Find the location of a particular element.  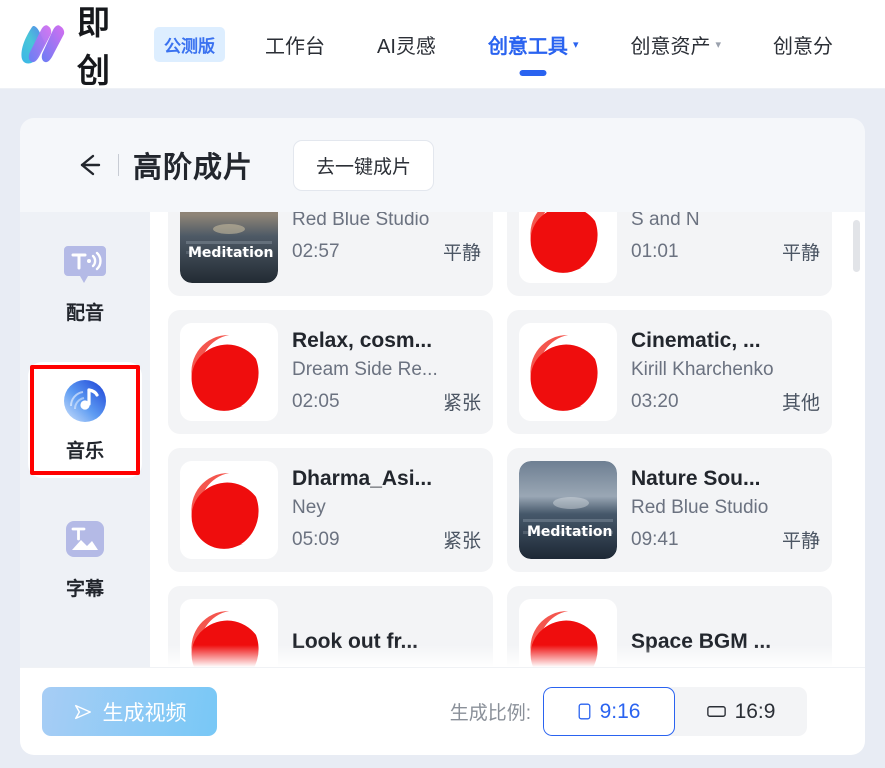

jichuang-logo-icon is located at coordinates (45, 44).